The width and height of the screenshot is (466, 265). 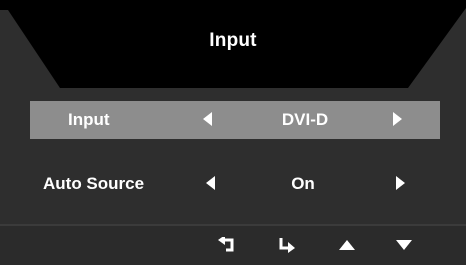 I want to click on down-arrow-icon, so click(x=404, y=245).